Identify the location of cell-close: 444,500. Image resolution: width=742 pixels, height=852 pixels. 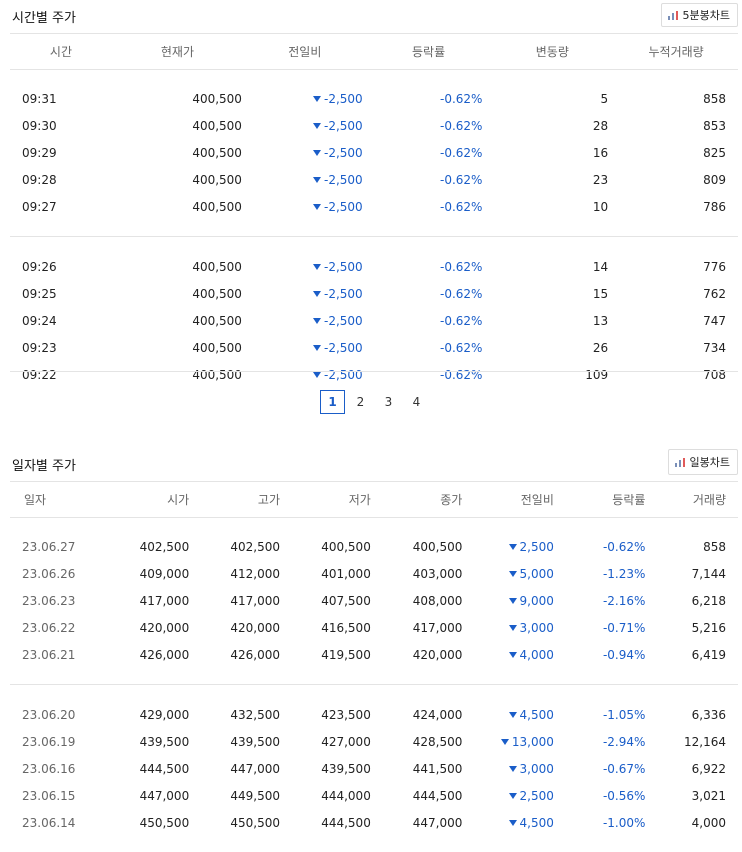
(437, 796).